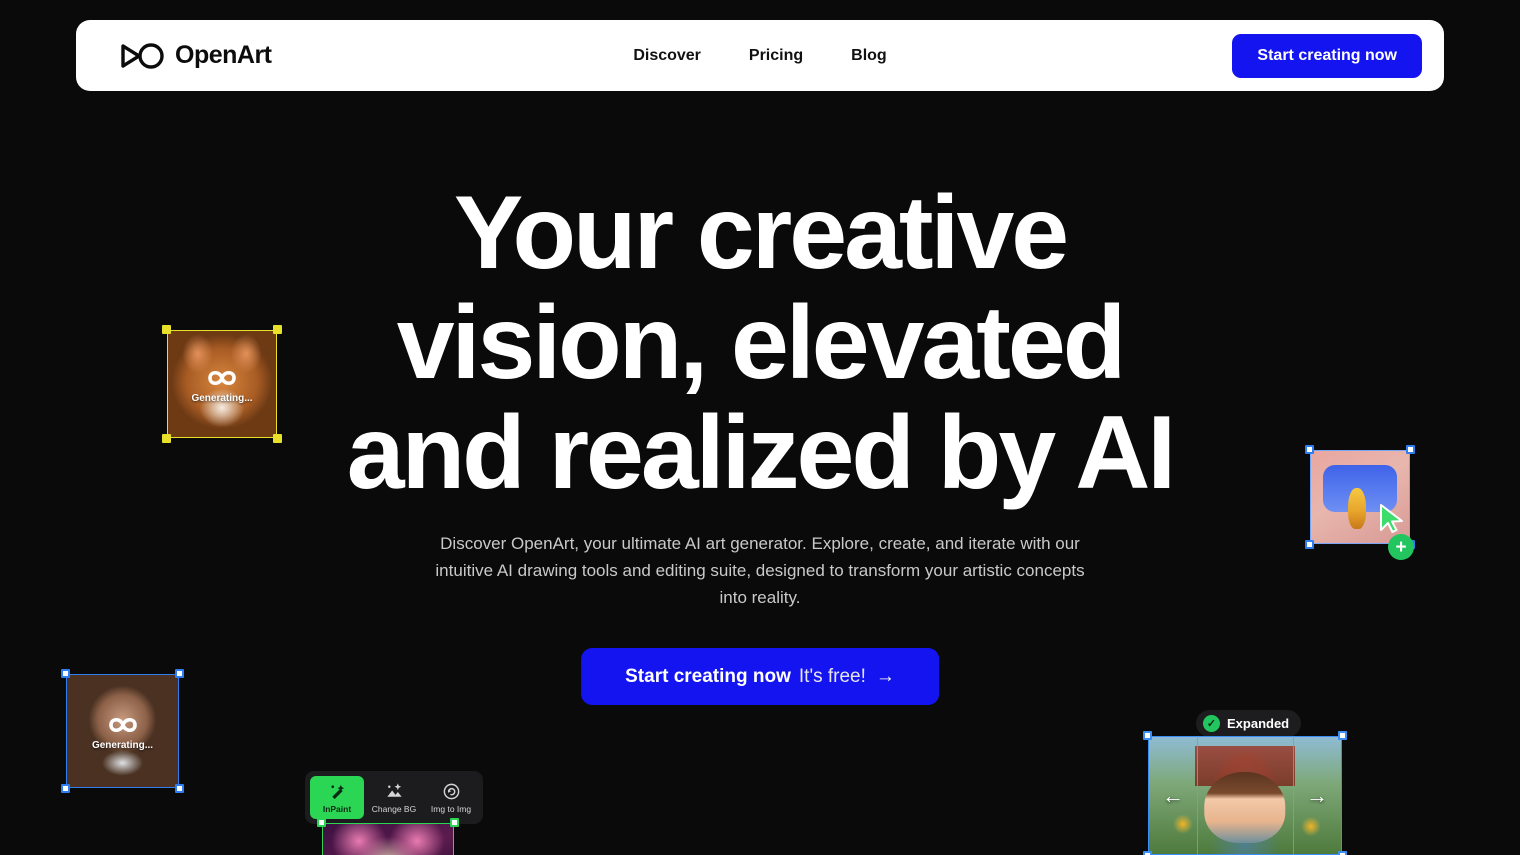 This screenshot has height=855, width=1520. I want to click on outpaint-seam-left, so click(1197, 795).